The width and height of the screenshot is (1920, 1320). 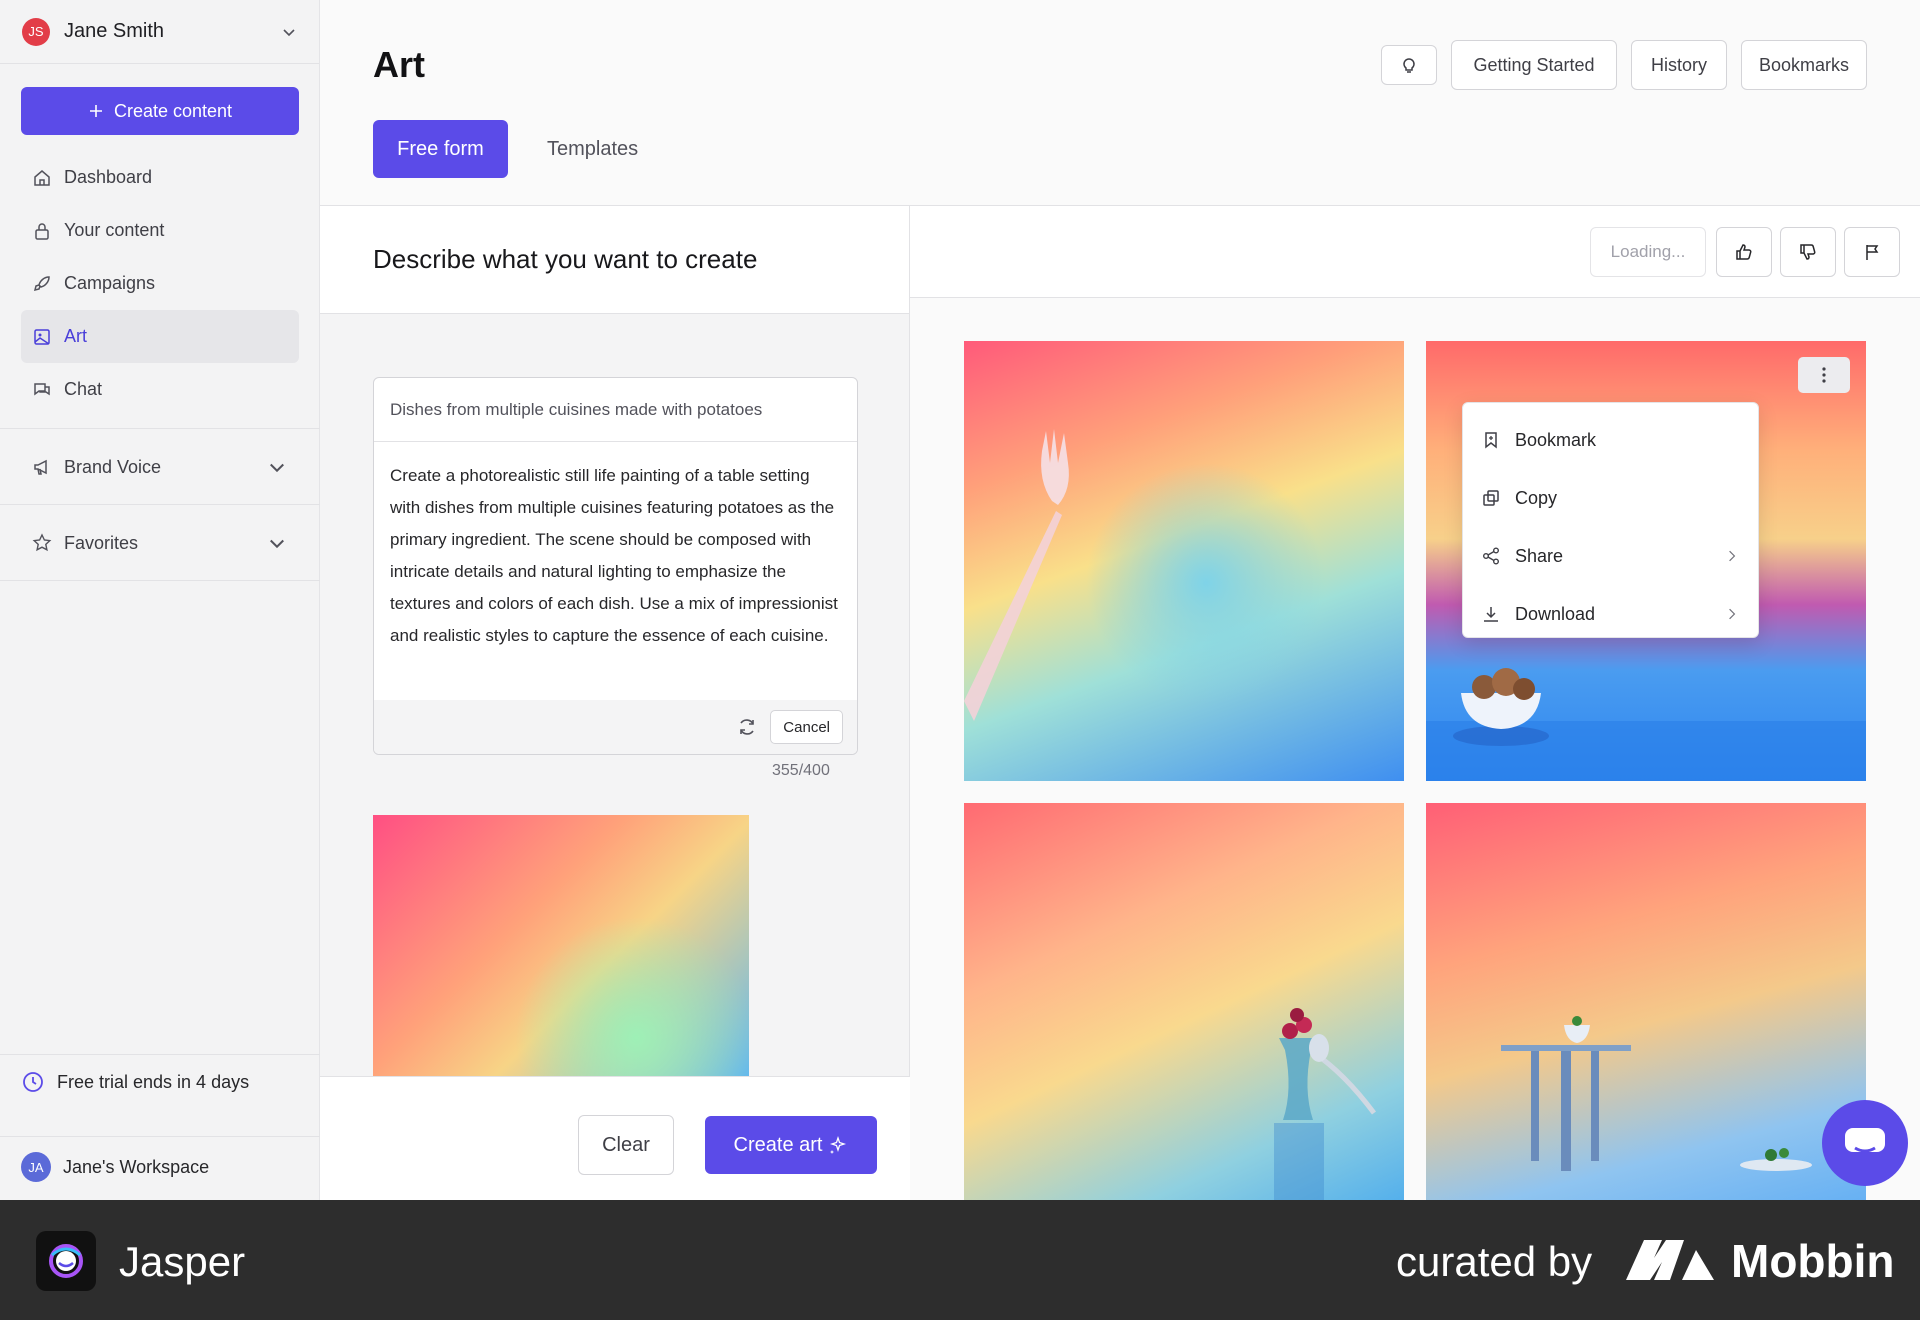 I want to click on menu-item-label: Copy, so click(x=1536, y=497).